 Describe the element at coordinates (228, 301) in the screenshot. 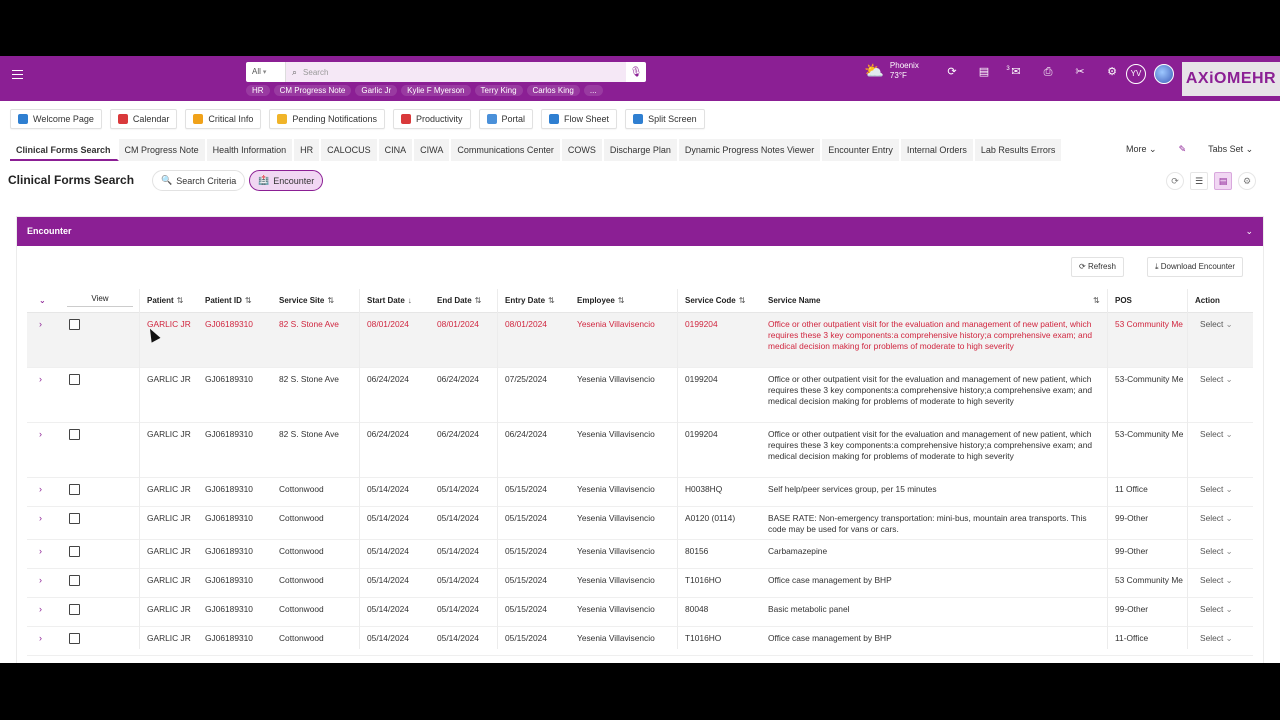

I see `column-header: Patient ID ⇅` at that location.